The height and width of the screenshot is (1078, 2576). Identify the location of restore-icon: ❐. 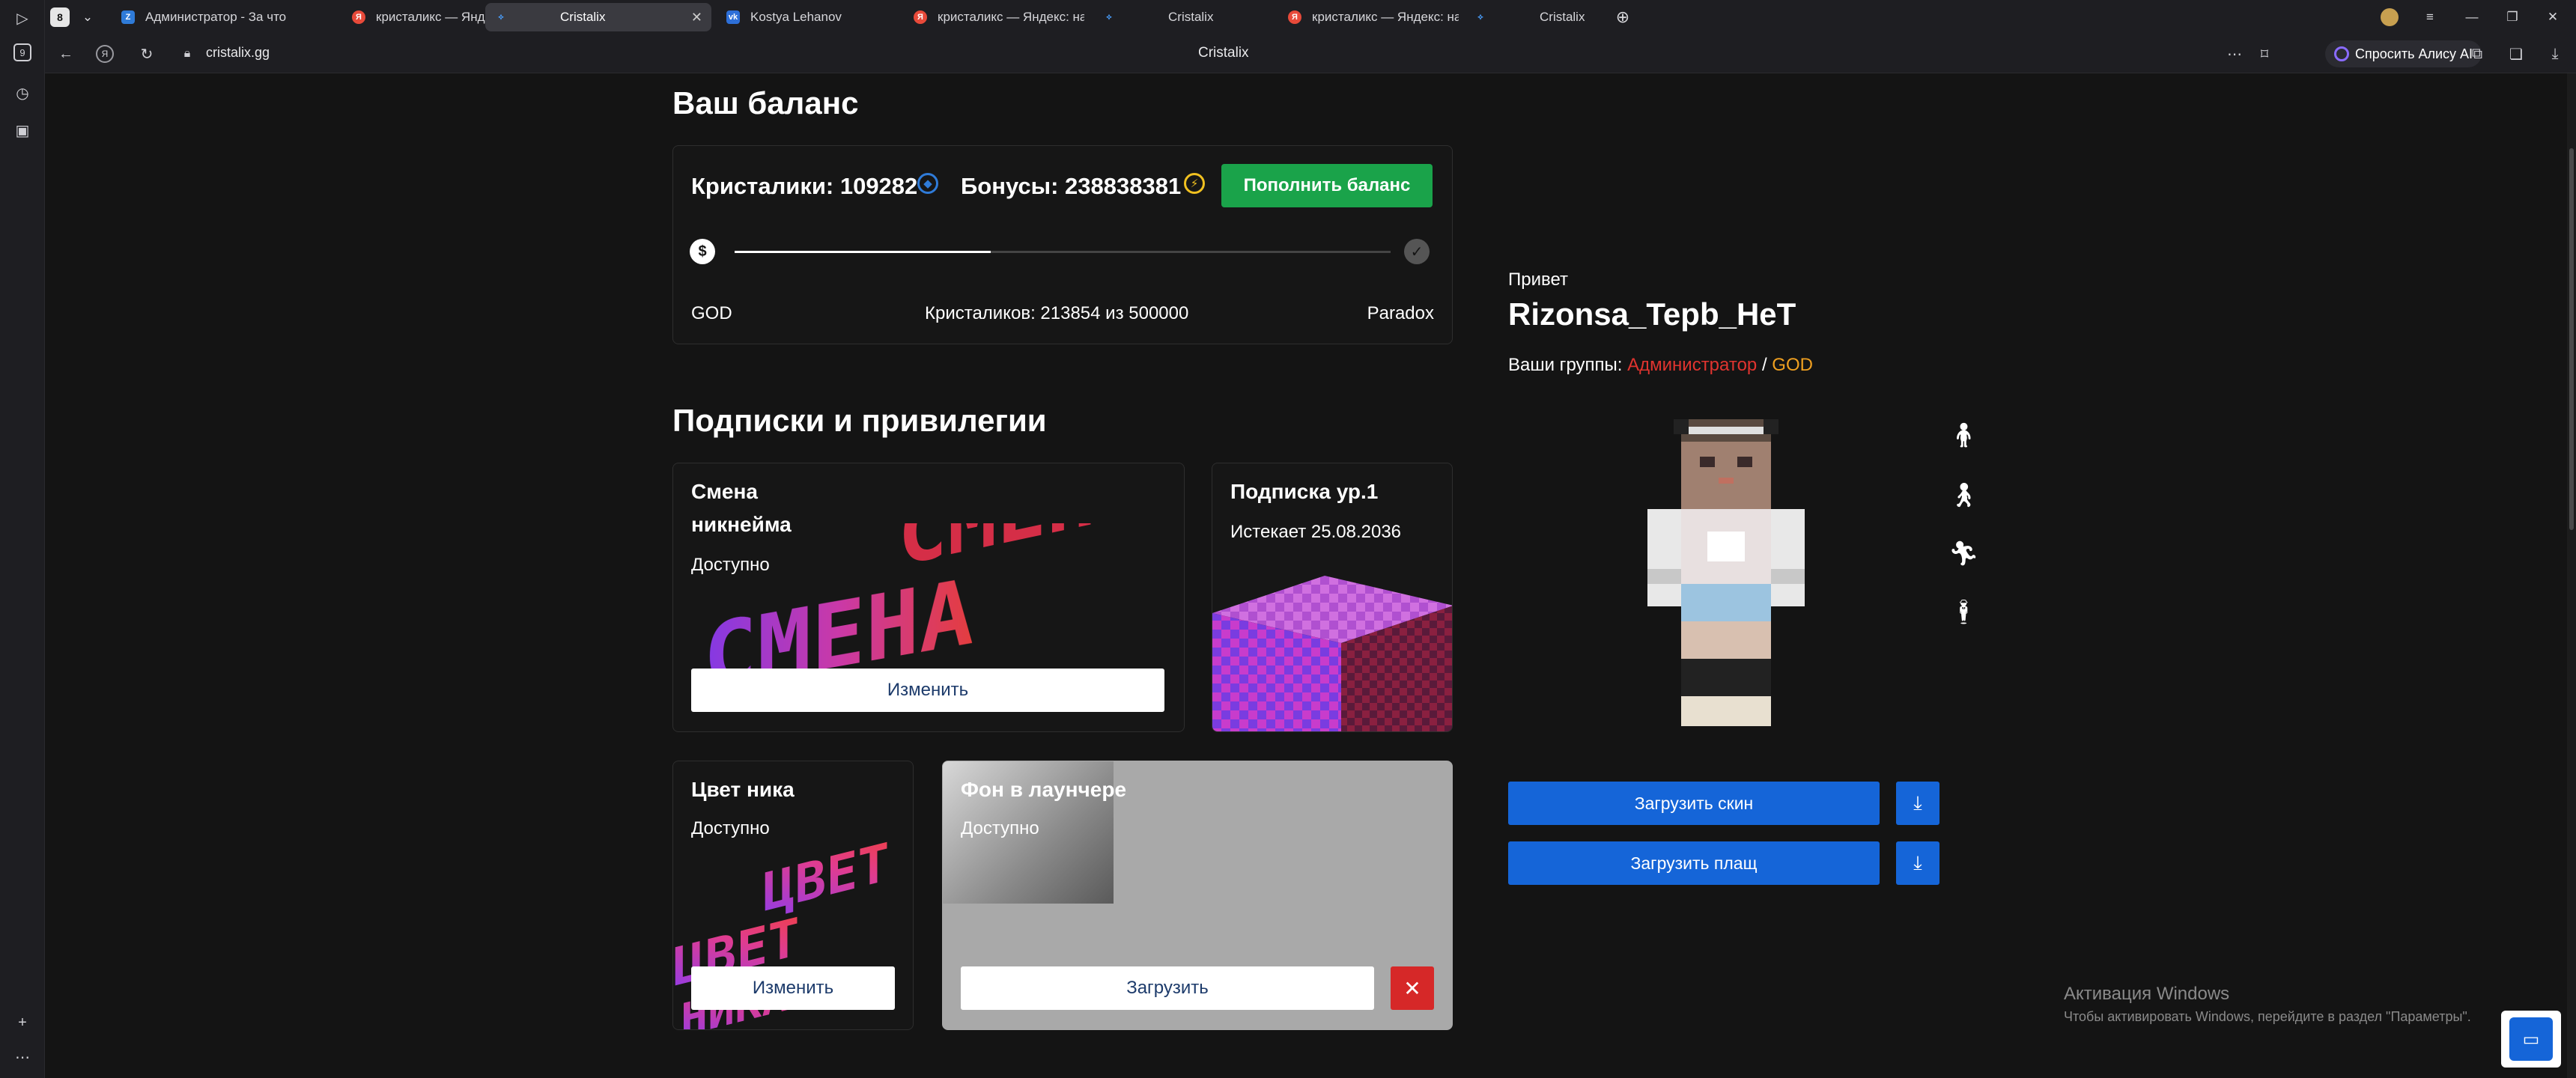
(2512, 17).